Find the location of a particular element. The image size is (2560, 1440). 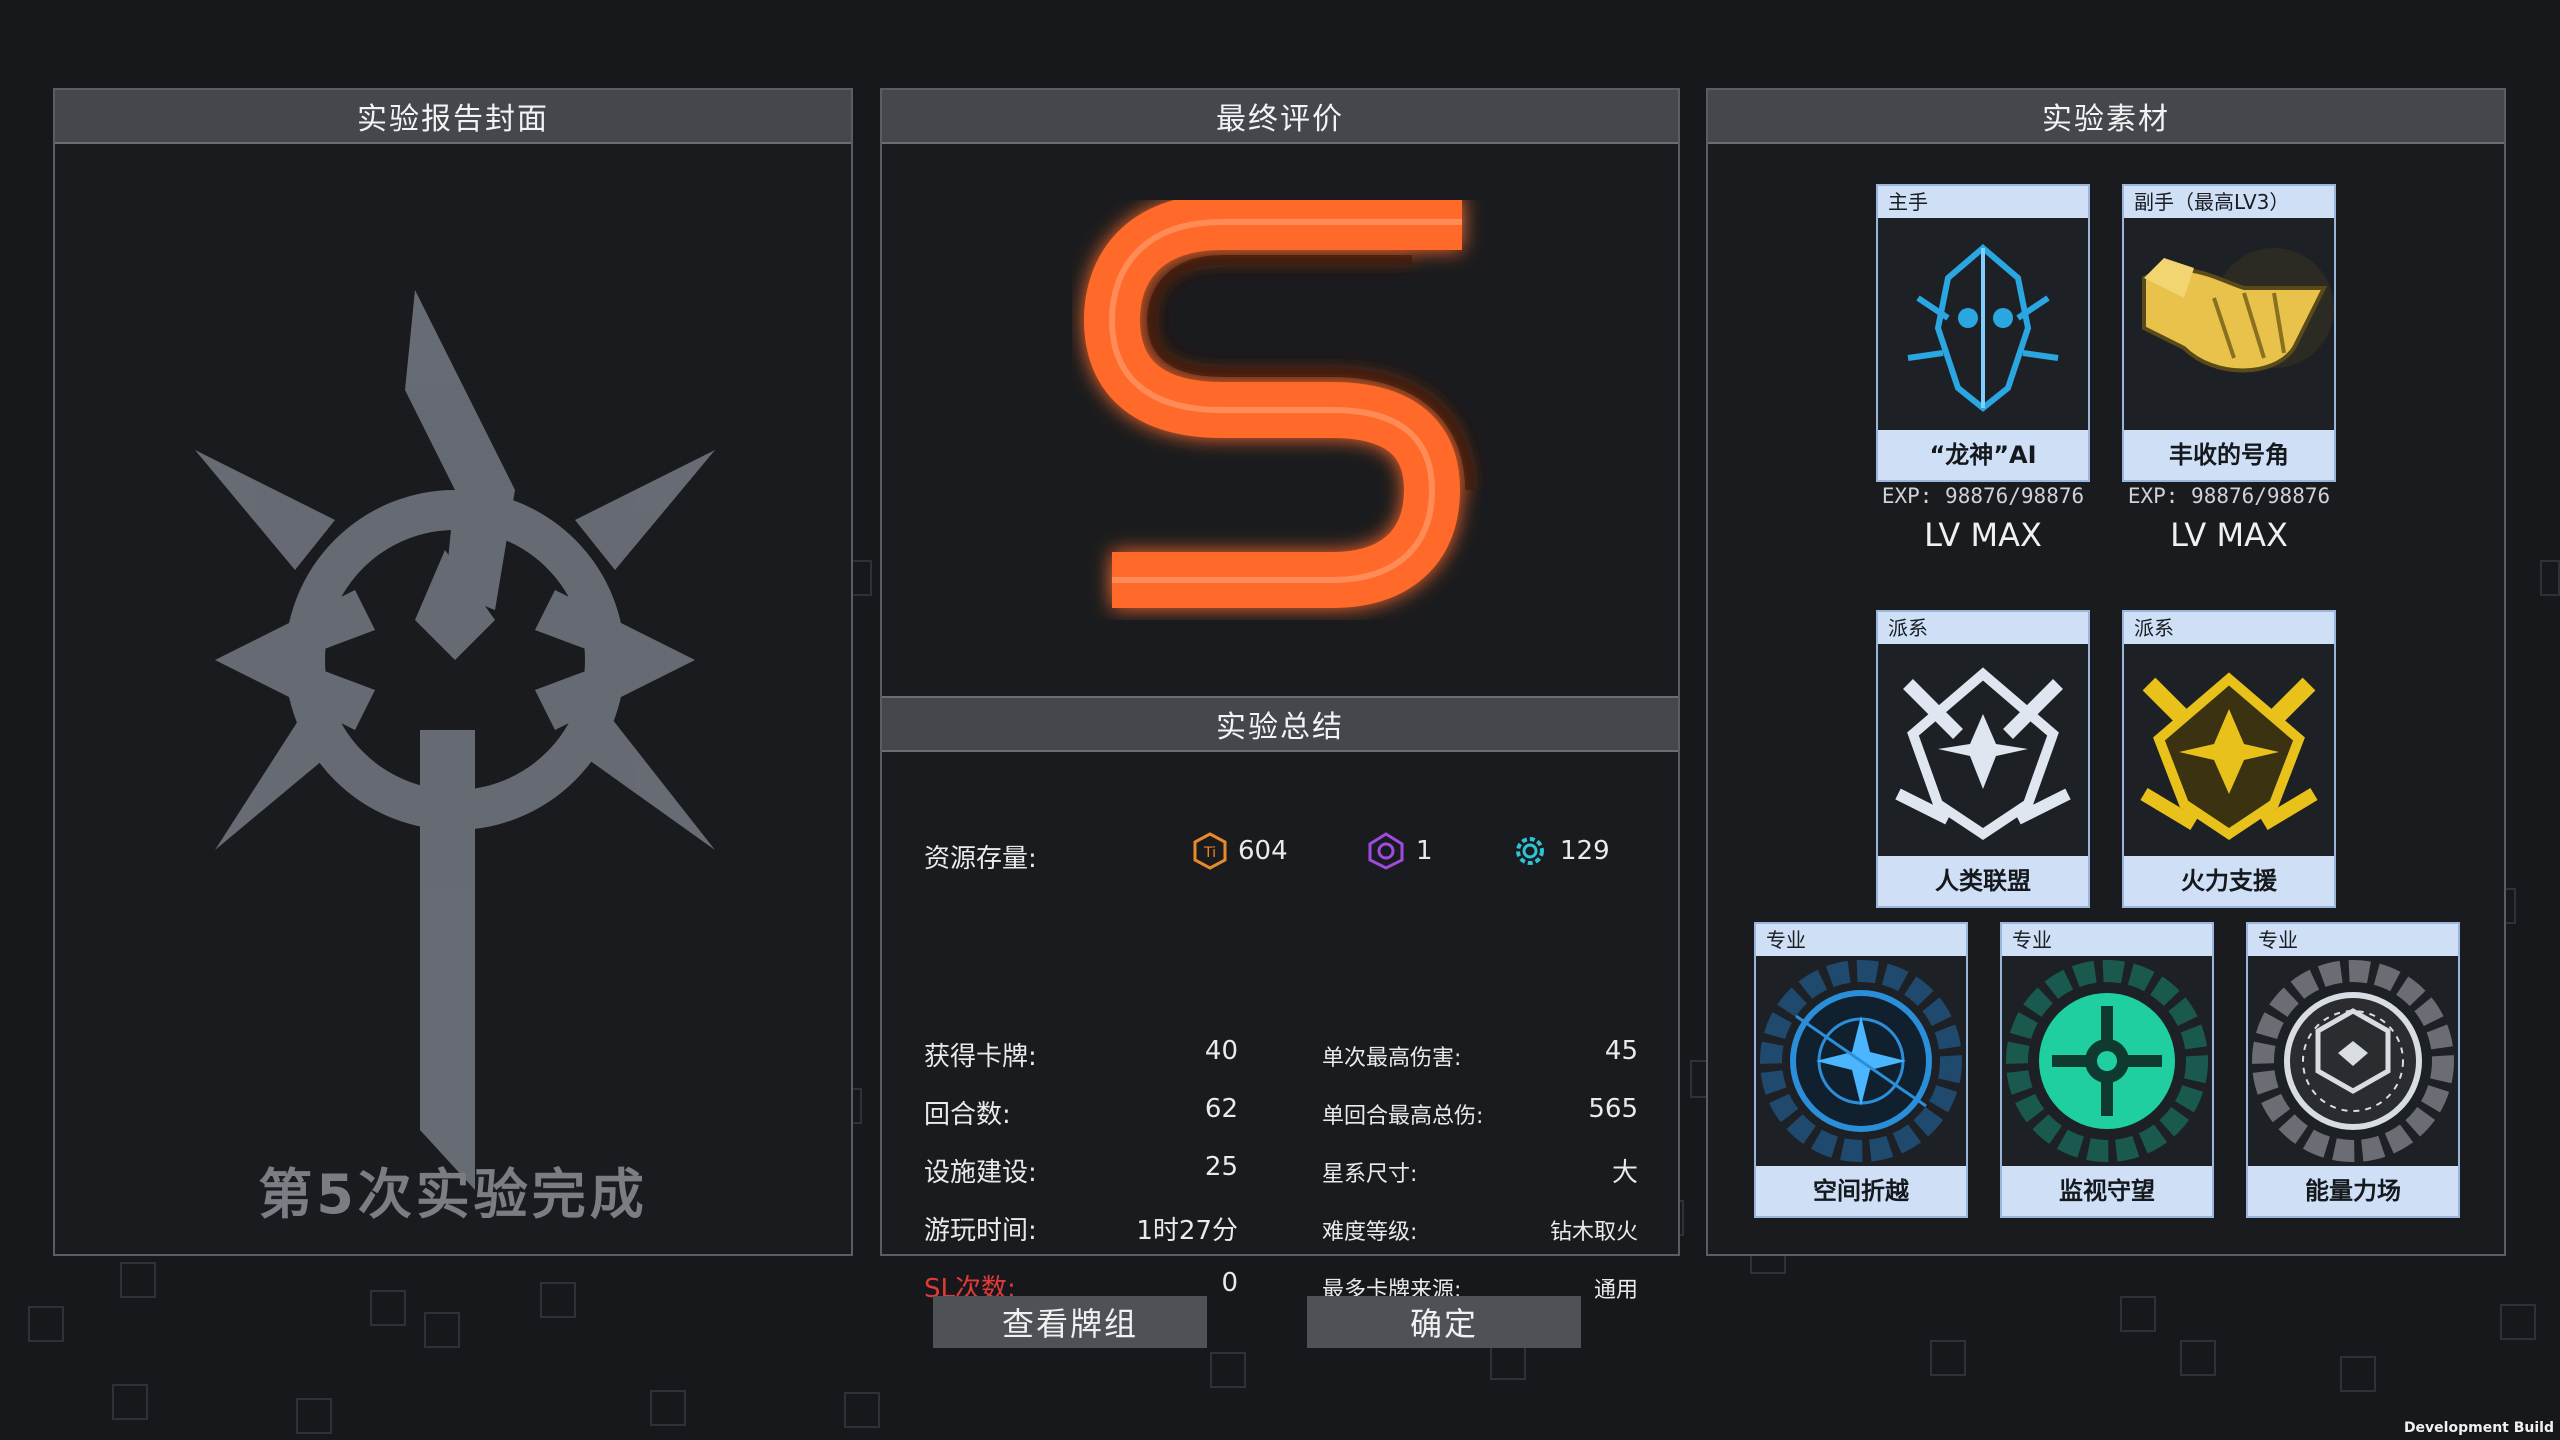

resource-titanium: Ti 604 is located at coordinates (1240, 851).